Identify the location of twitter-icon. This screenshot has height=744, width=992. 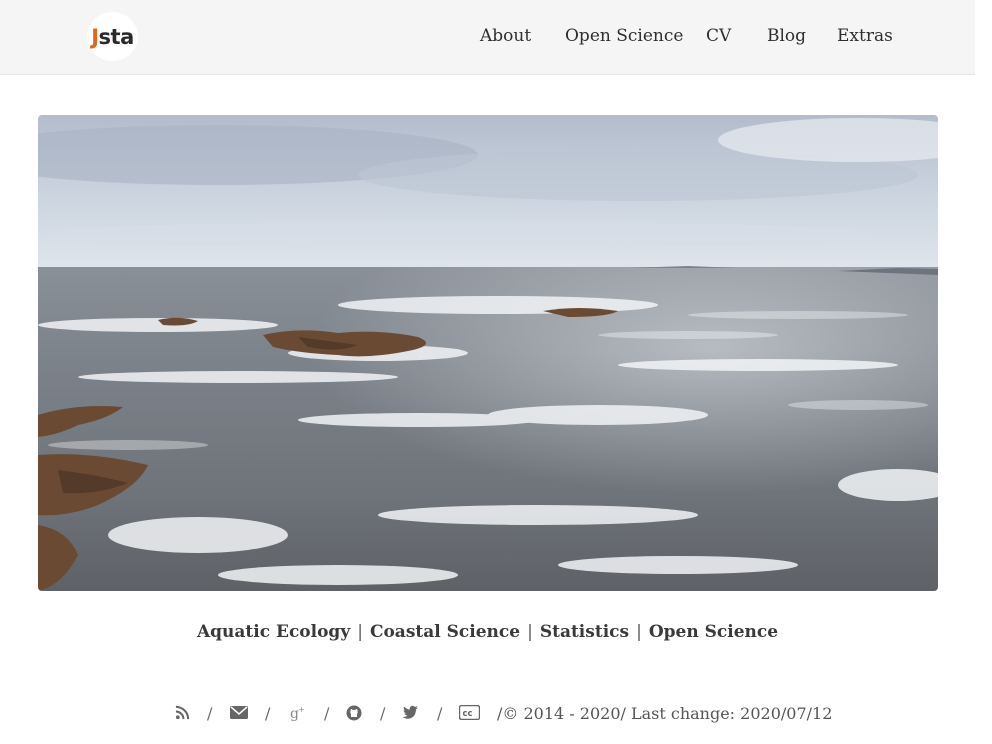
(410, 714).